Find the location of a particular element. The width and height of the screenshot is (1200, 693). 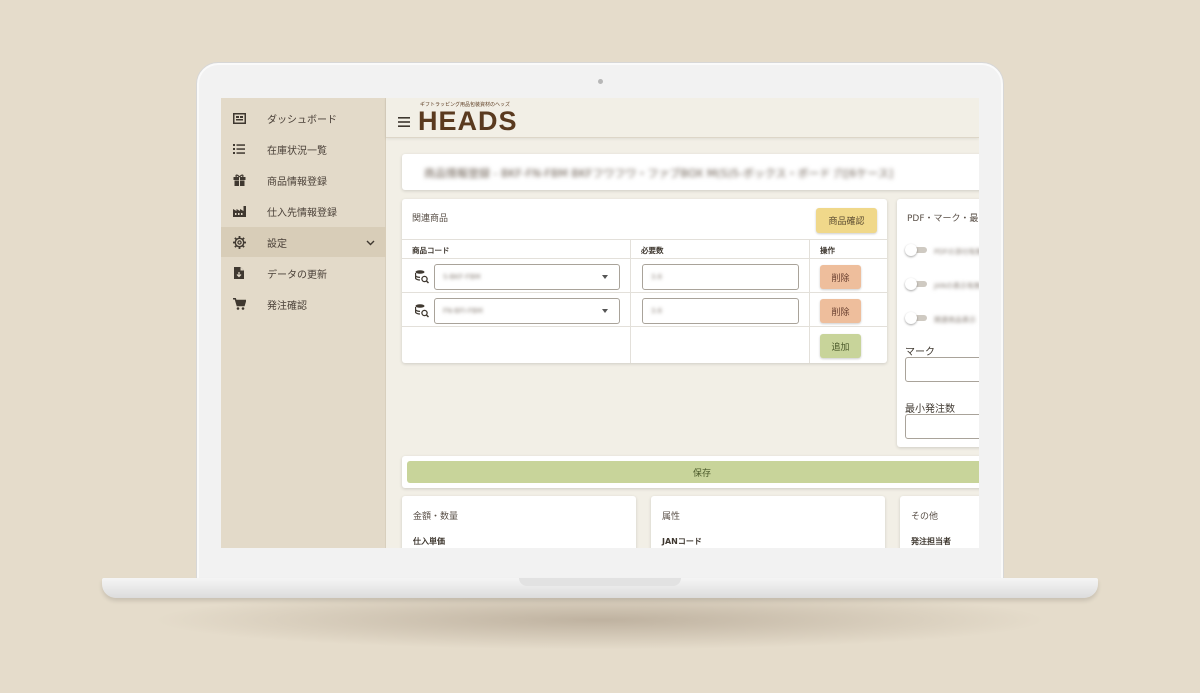

gift-icon is located at coordinates (239, 180).